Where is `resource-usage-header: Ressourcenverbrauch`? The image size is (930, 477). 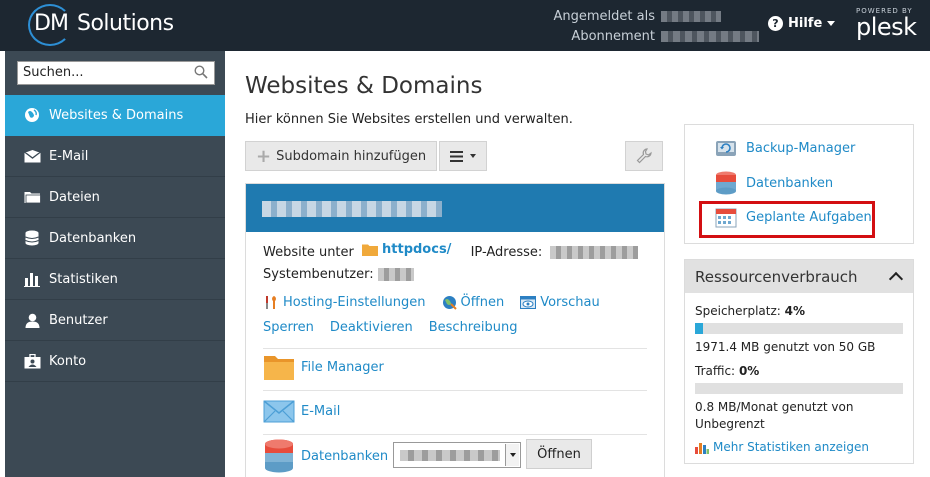 resource-usage-header: Ressourcenverbrauch is located at coordinates (799, 276).